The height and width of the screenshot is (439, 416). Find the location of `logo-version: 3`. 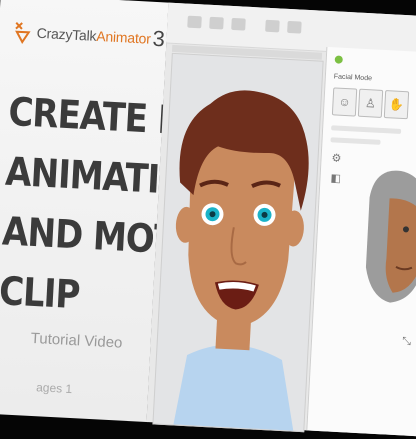

logo-version: 3 is located at coordinates (159, 38).